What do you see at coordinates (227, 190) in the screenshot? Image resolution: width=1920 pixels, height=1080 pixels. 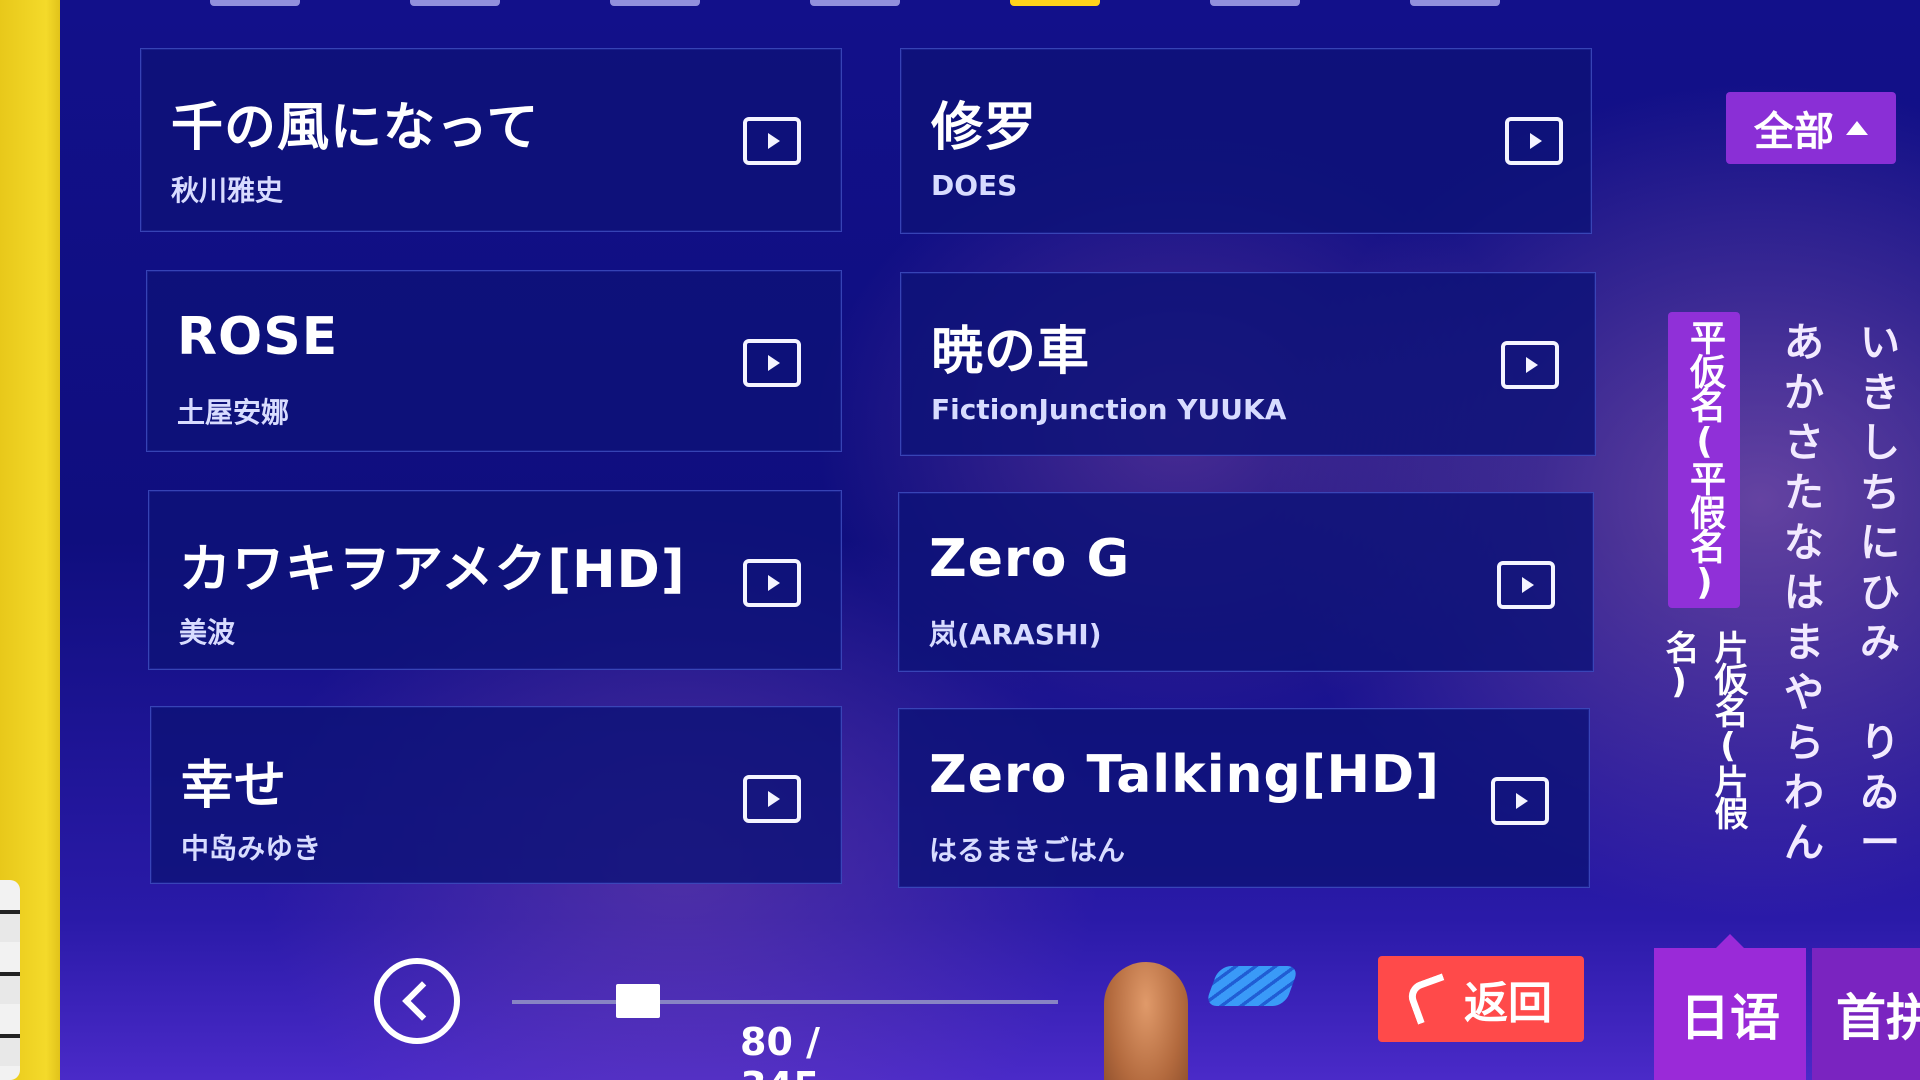 I see `song-artist: 秋川雅史` at bounding box center [227, 190].